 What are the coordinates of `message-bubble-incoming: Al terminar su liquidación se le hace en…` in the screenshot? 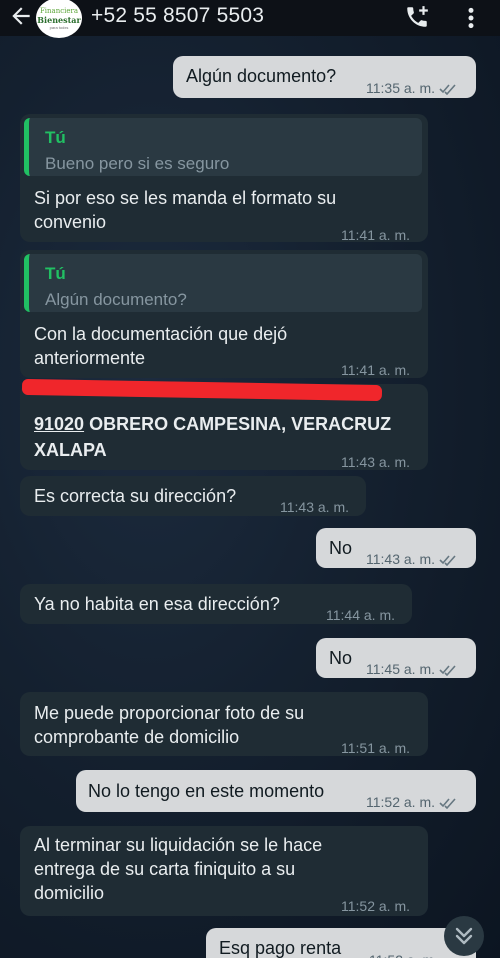 It's located at (224, 871).